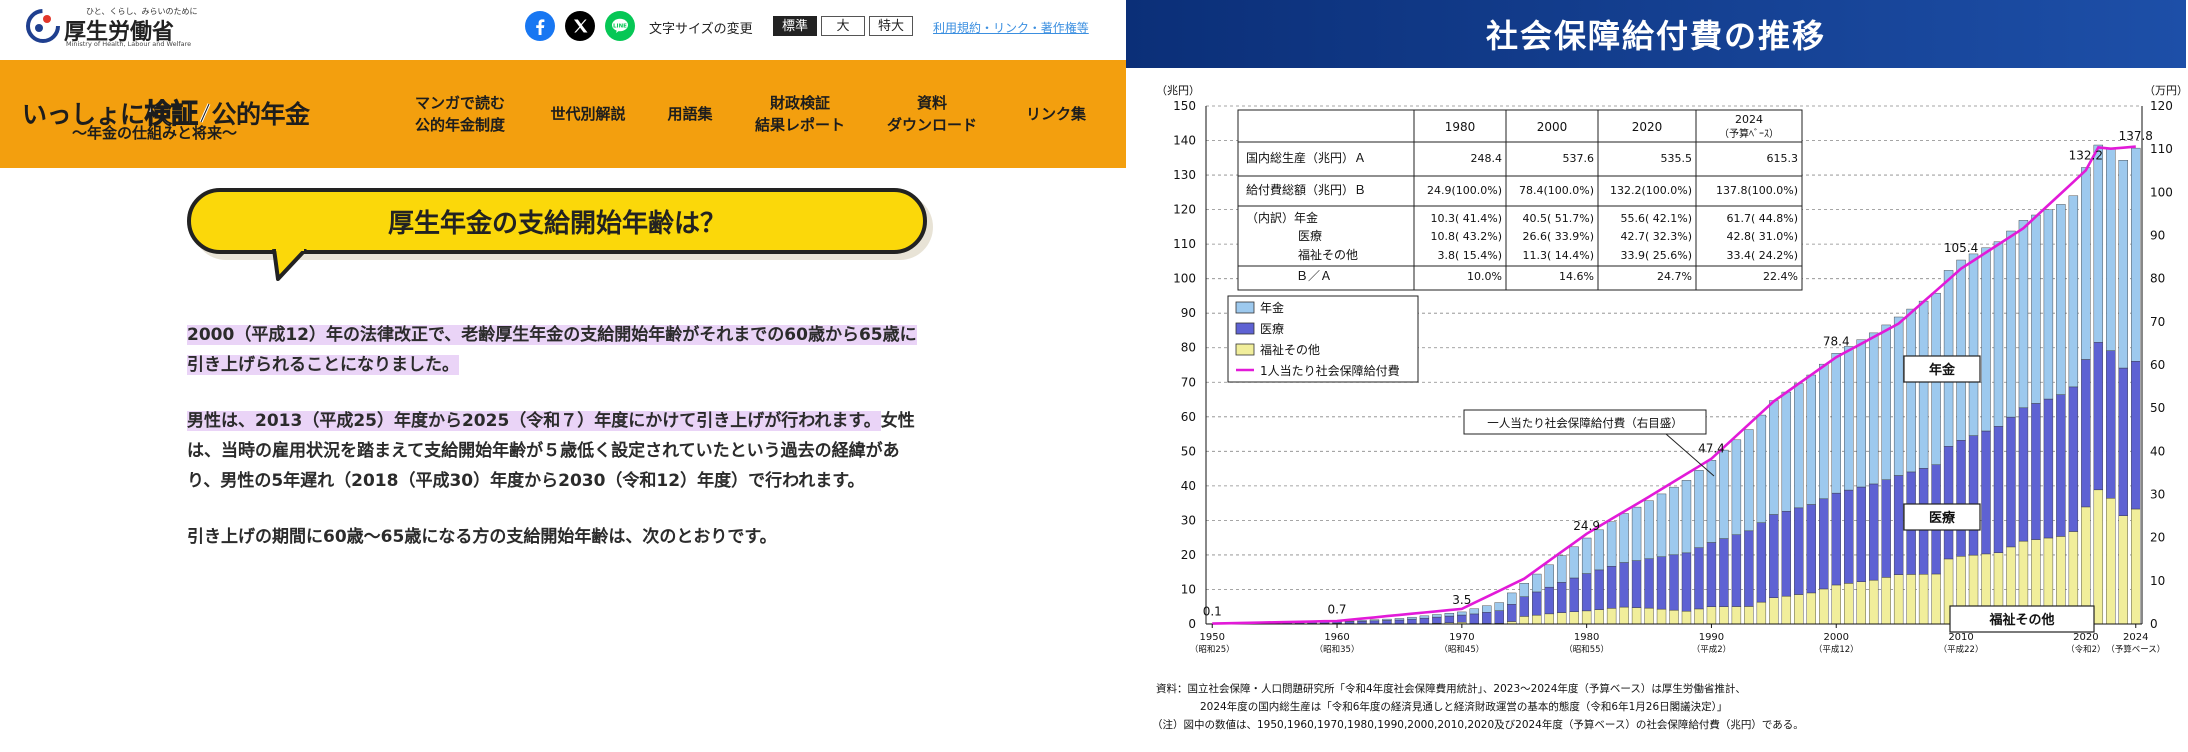 This screenshot has height=752, width=2188. What do you see at coordinates (1272, 329) in the screenshot?
I see `legend-label: 医療` at bounding box center [1272, 329].